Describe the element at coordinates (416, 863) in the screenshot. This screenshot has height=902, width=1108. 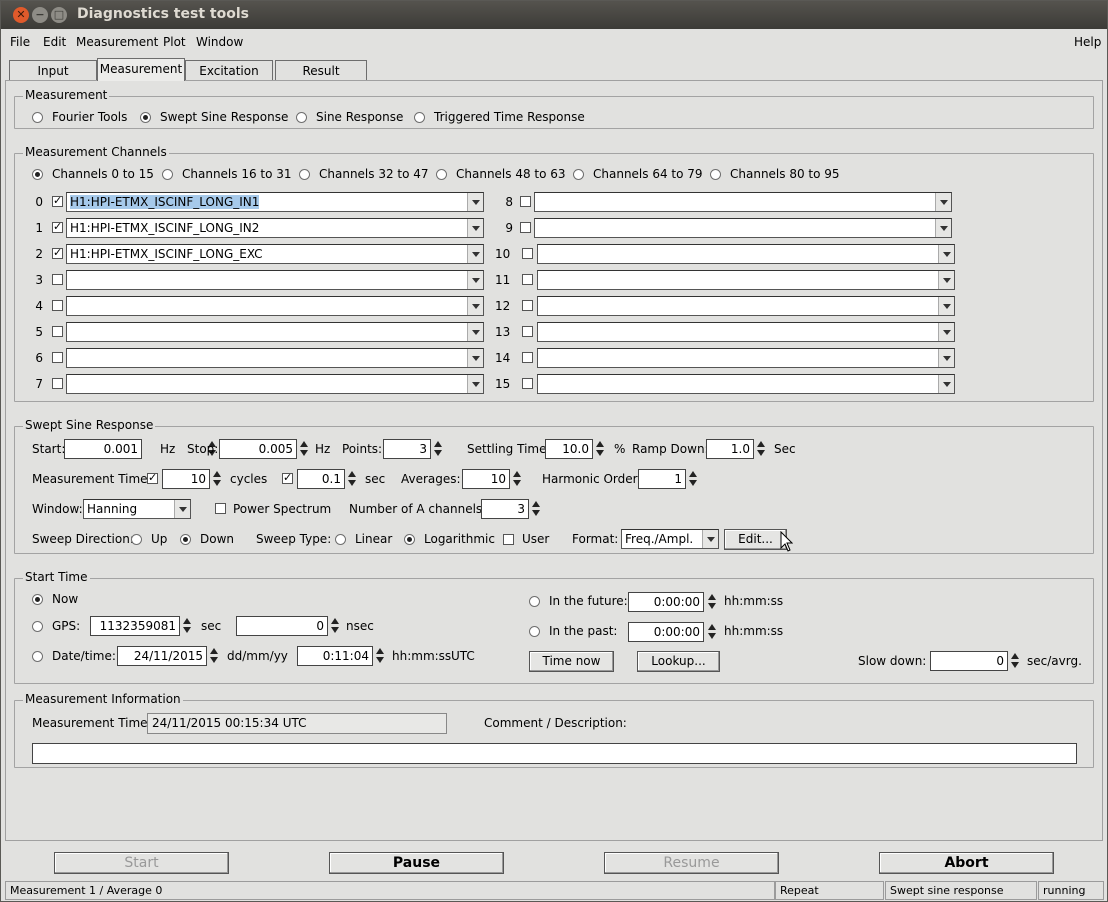
I see `pause-button: Pause` at that location.